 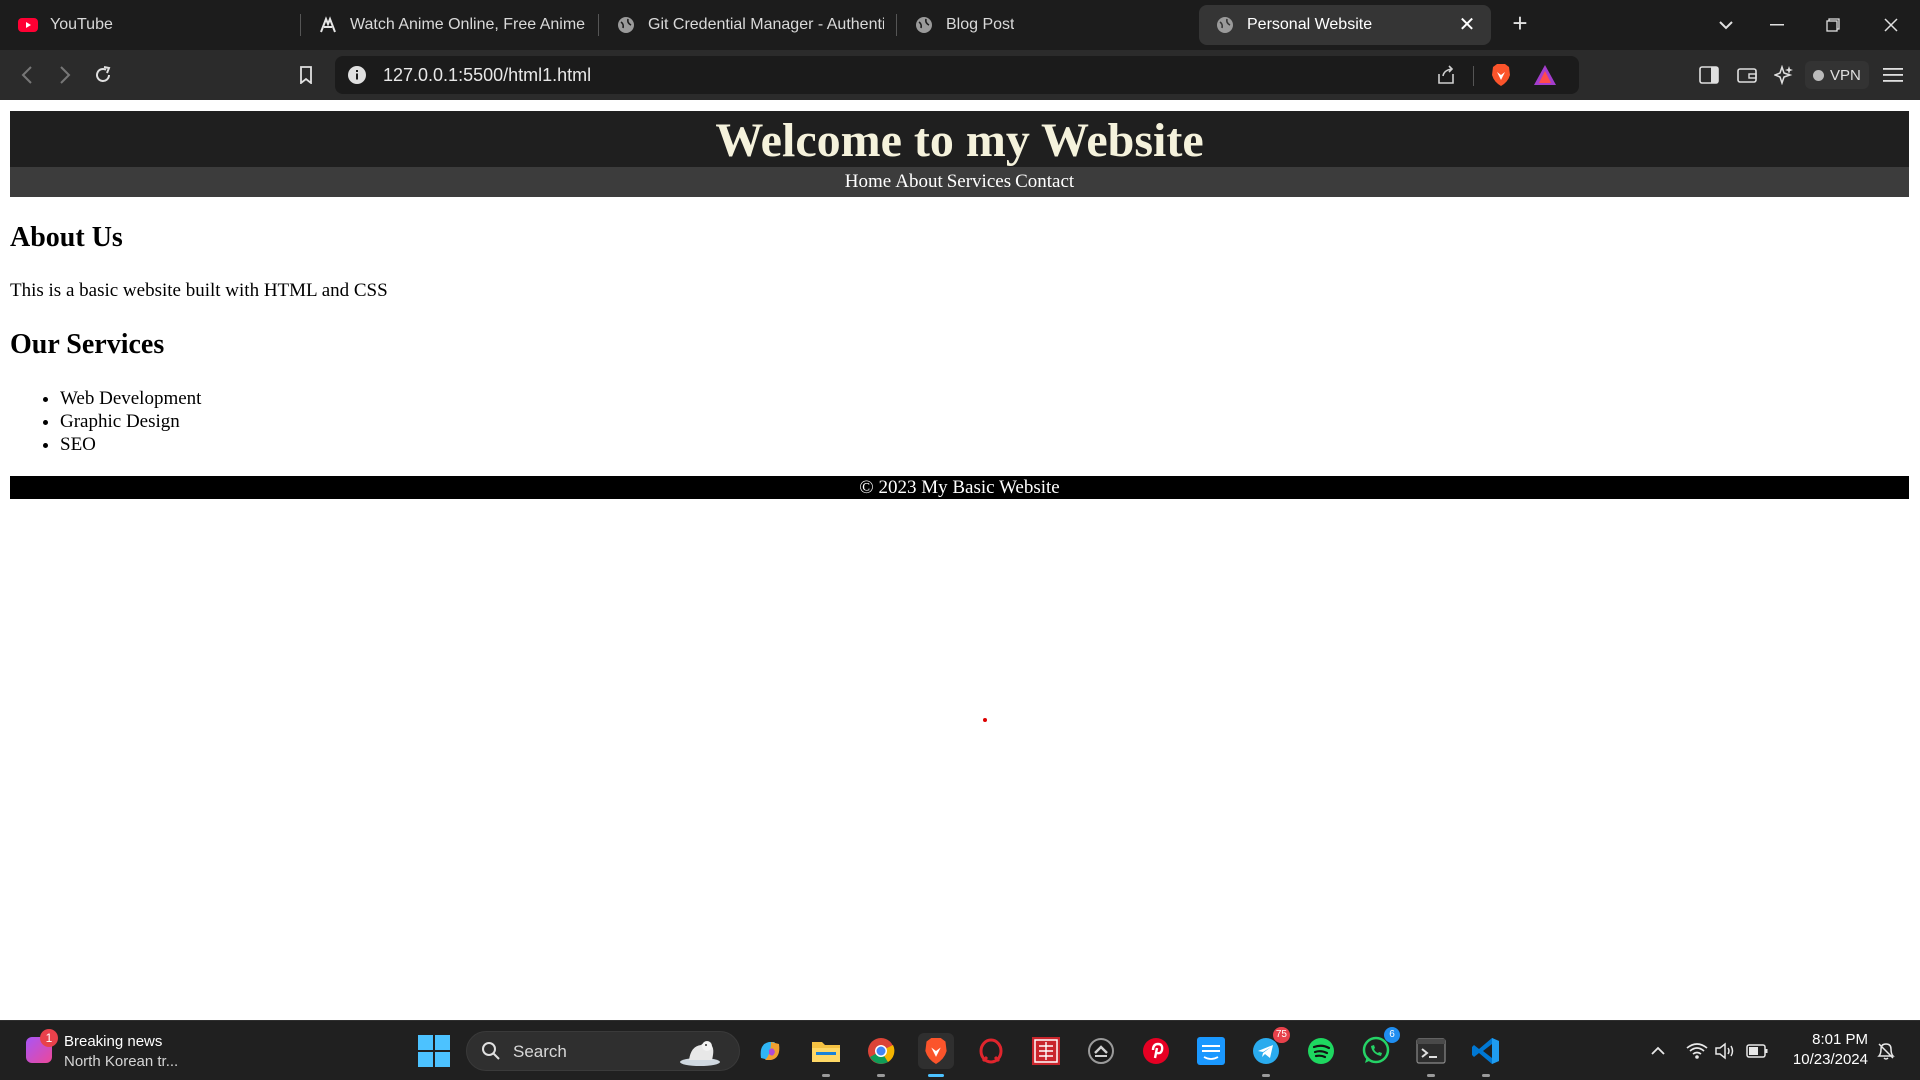 What do you see at coordinates (1747, 75) in the screenshot?
I see `wallet-icon` at bounding box center [1747, 75].